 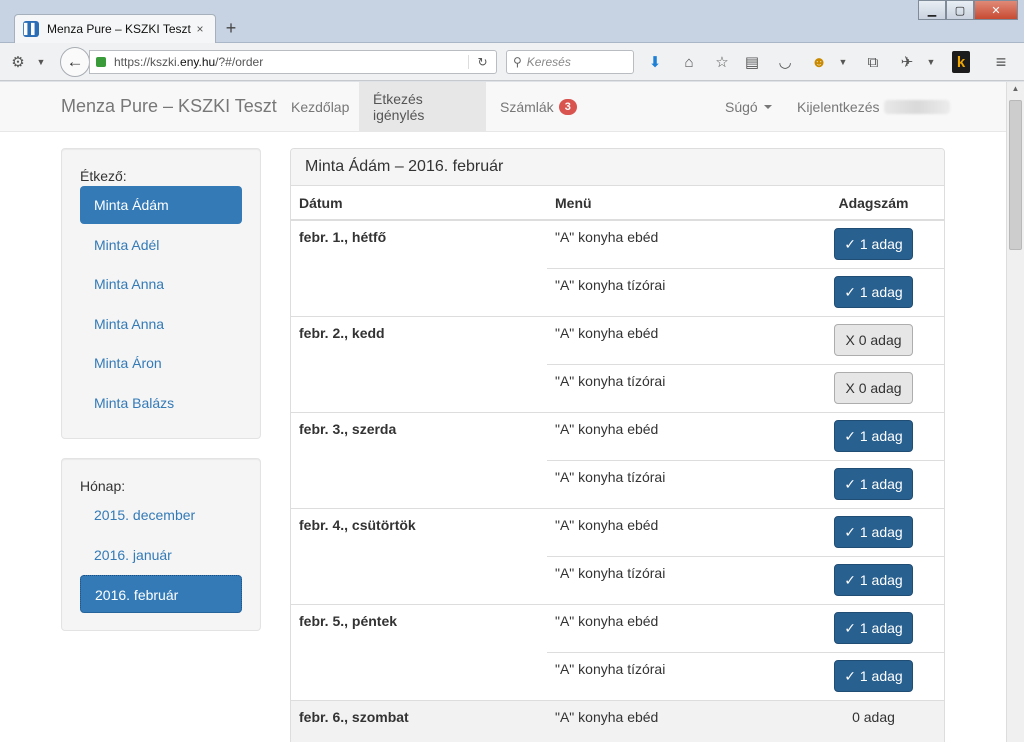 What do you see at coordinates (161, 403) in the screenshot?
I see `diner-item: Minta Balázs` at bounding box center [161, 403].